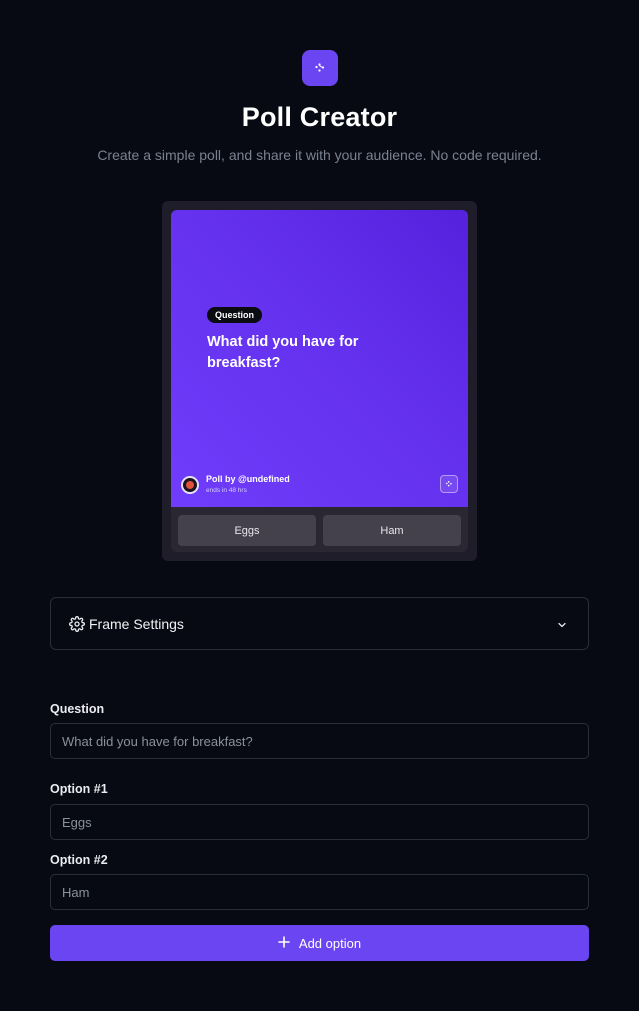  What do you see at coordinates (392, 530) in the screenshot?
I see `preview-option-button: Ham` at bounding box center [392, 530].